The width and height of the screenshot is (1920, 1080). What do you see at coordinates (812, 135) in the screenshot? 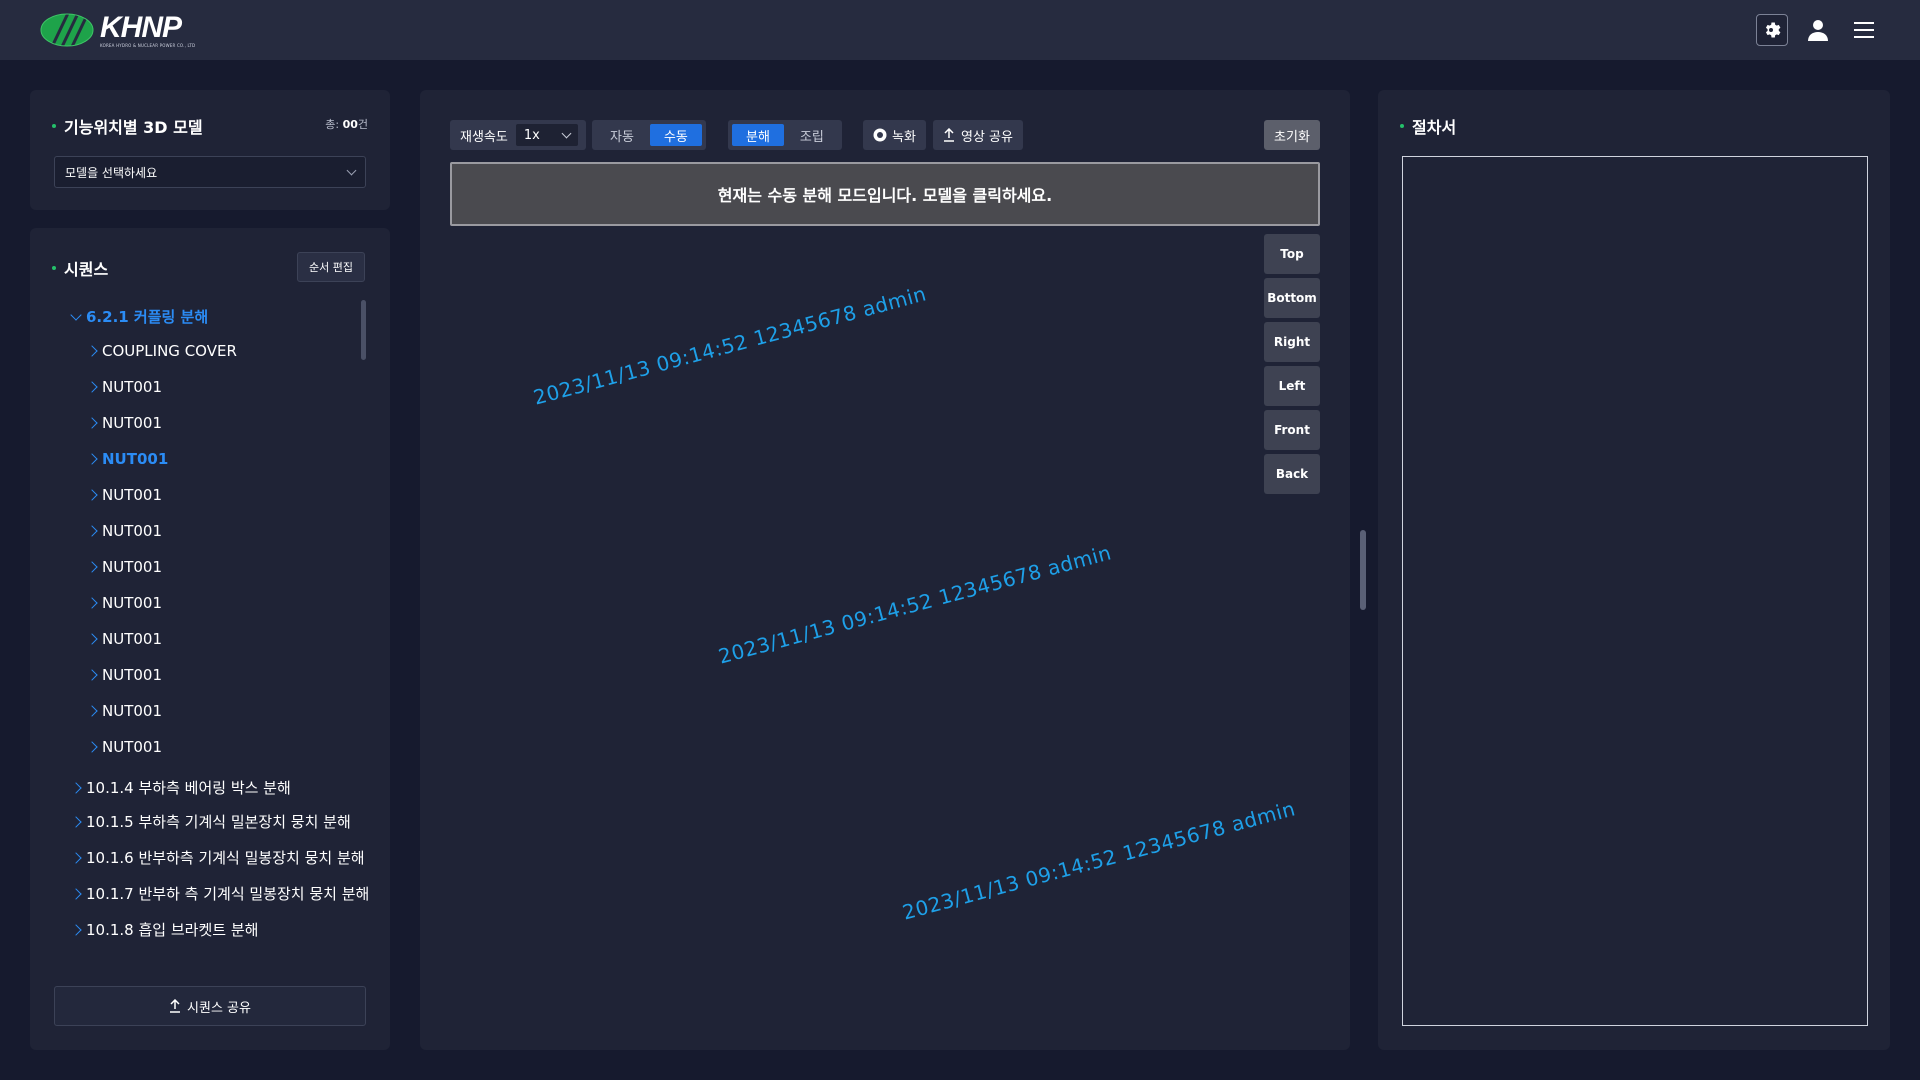
I see `assemble-button: 조립` at bounding box center [812, 135].